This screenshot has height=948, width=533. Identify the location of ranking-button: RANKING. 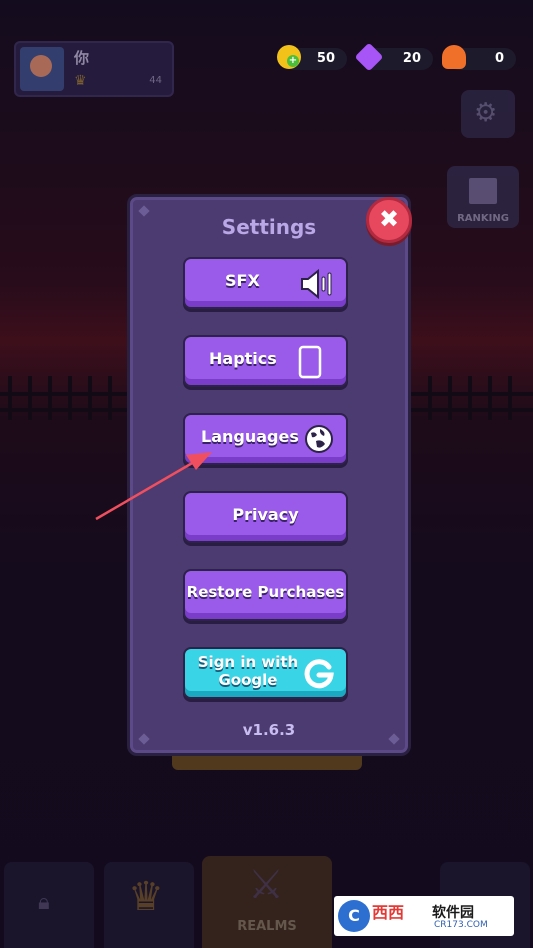
(483, 197).